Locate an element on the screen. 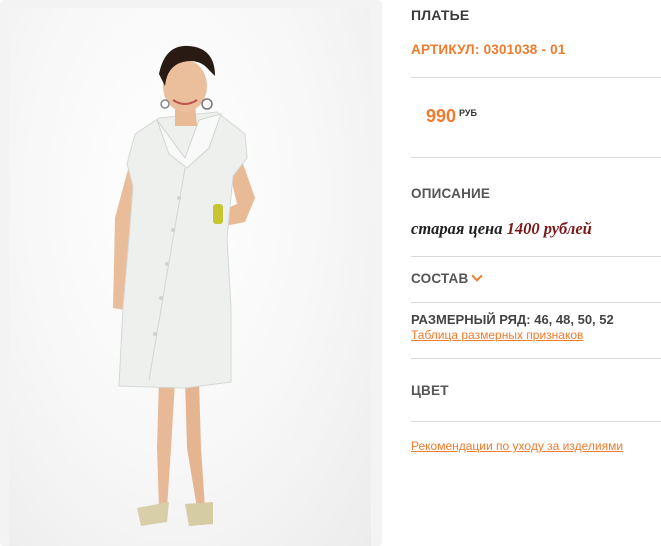  price-amount: 990 is located at coordinates (441, 116).